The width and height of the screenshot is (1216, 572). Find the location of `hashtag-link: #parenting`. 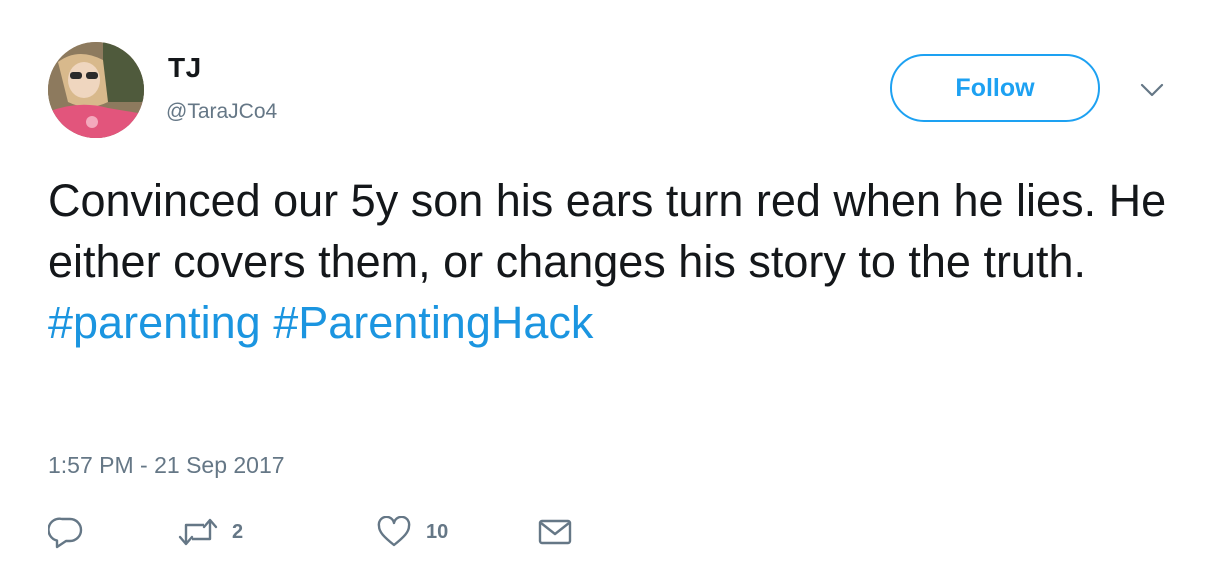

hashtag-link: #parenting is located at coordinates (154, 322).